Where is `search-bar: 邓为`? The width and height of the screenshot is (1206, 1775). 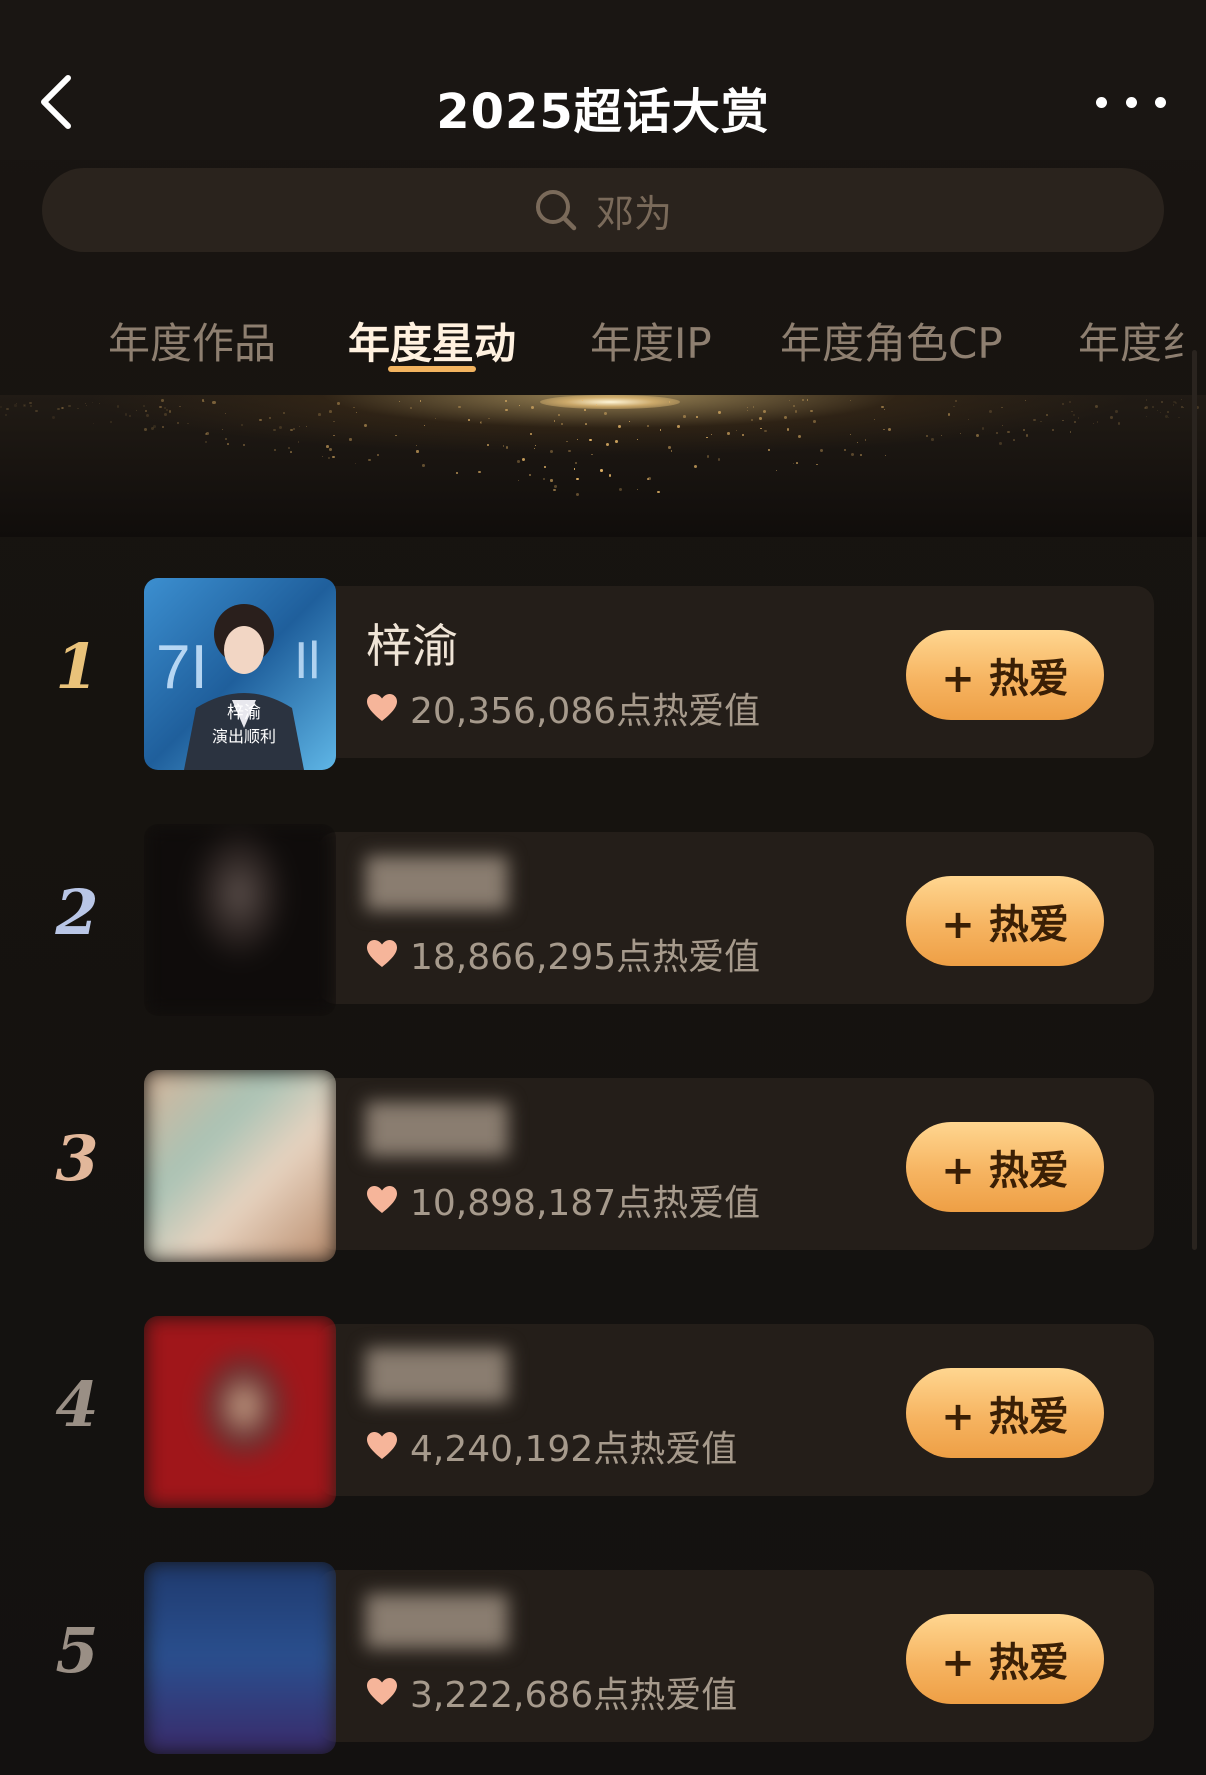 search-bar: 邓为 is located at coordinates (603, 210).